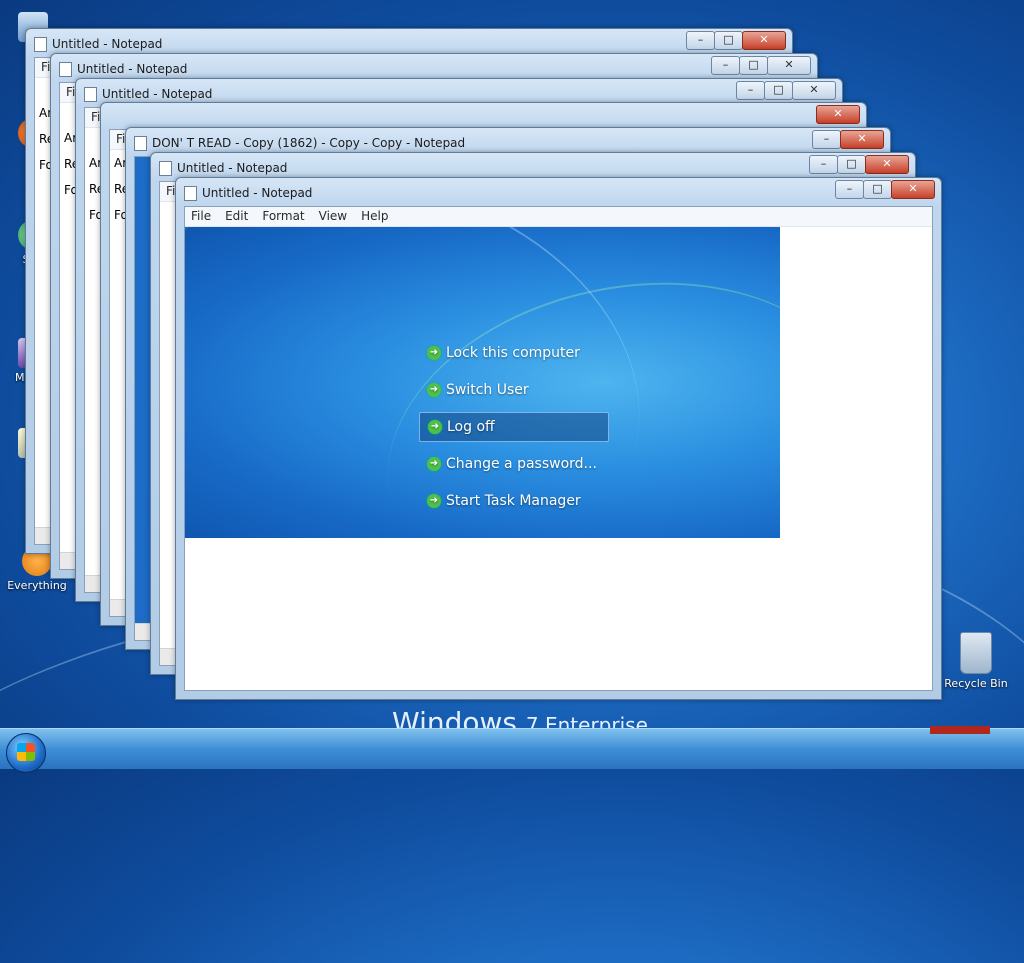  I want to click on menu-file: File, so click(202, 216).